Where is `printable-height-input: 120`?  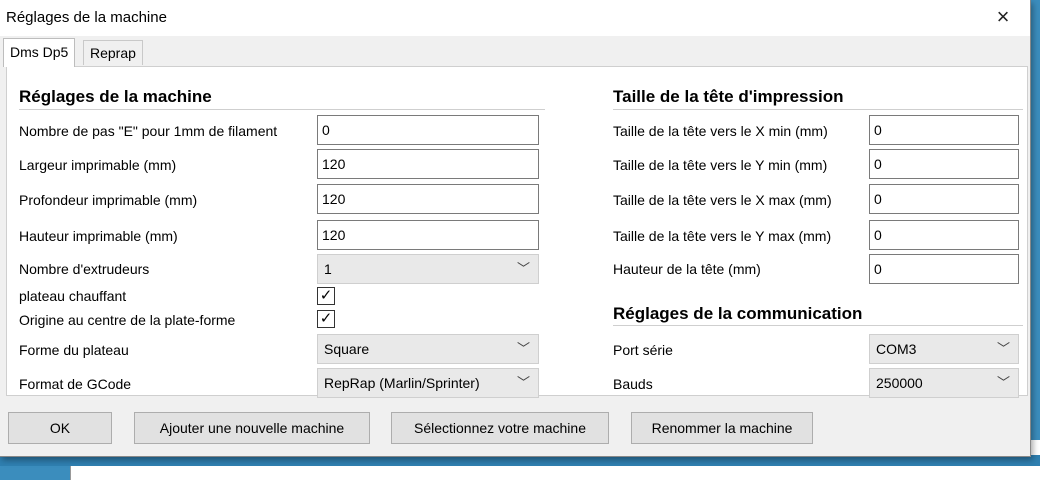
printable-height-input: 120 is located at coordinates (428, 235).